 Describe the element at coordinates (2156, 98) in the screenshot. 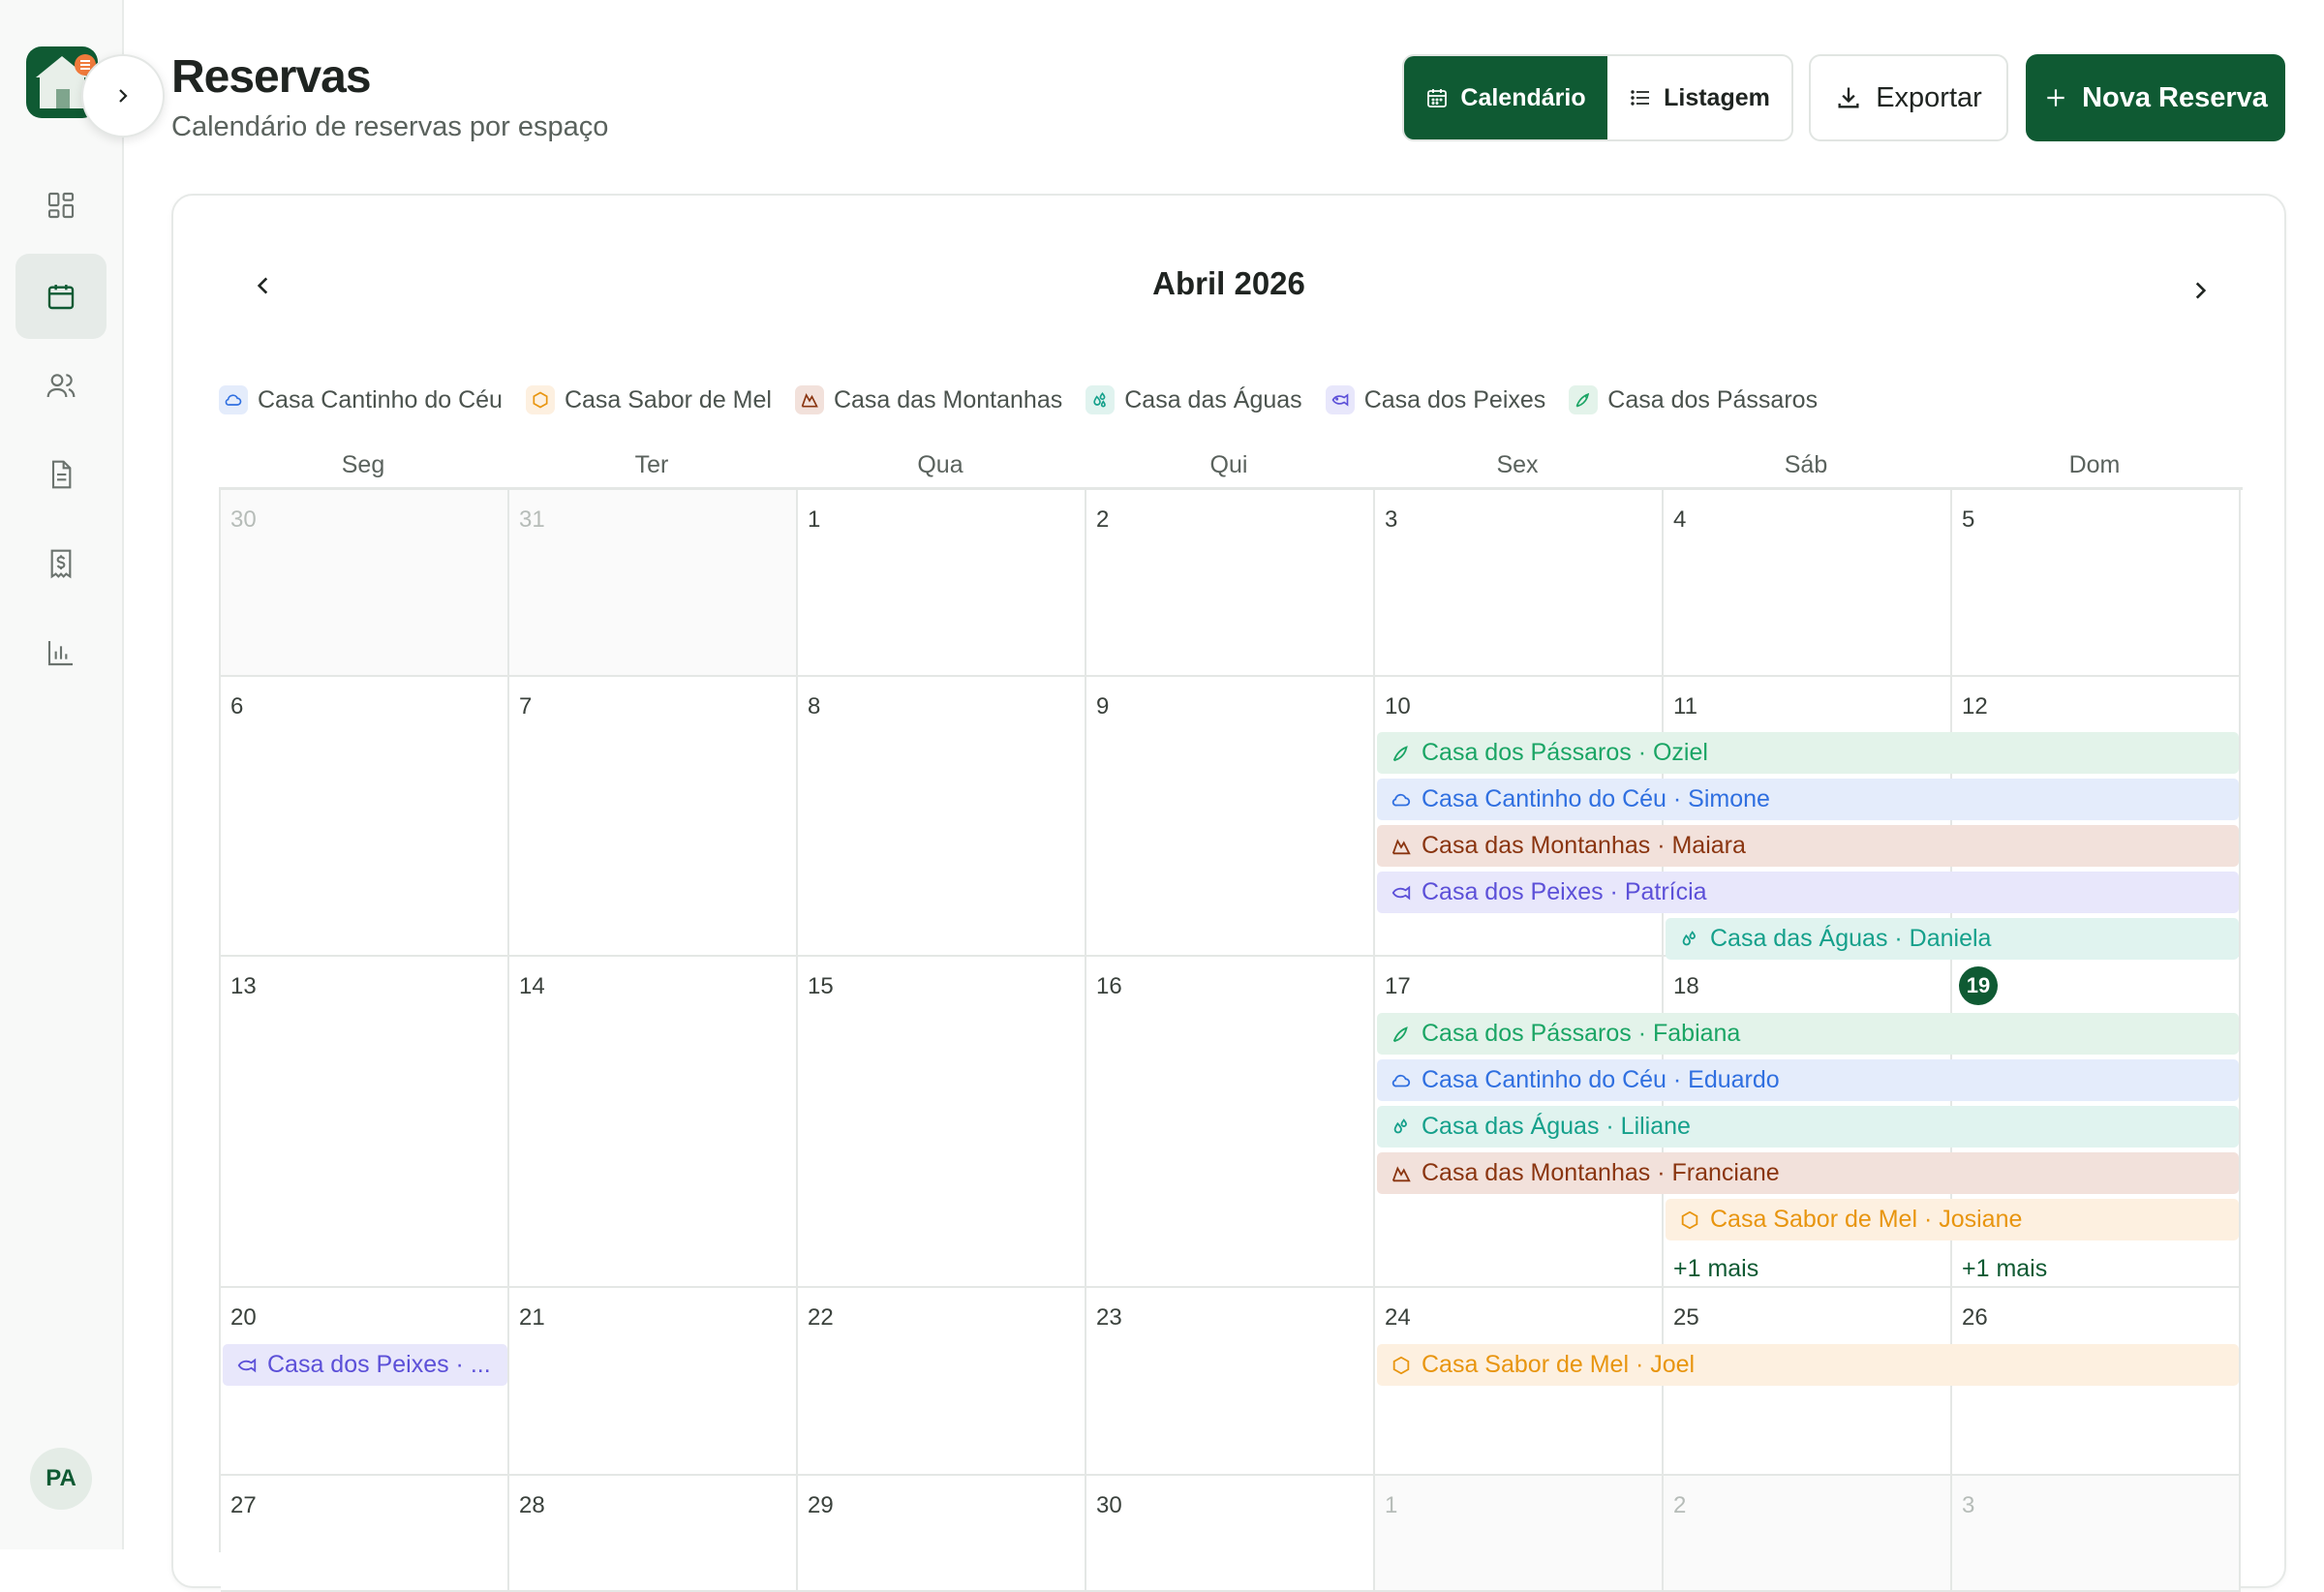

I see `new-reservation-button: Nova Reserva` at that location.